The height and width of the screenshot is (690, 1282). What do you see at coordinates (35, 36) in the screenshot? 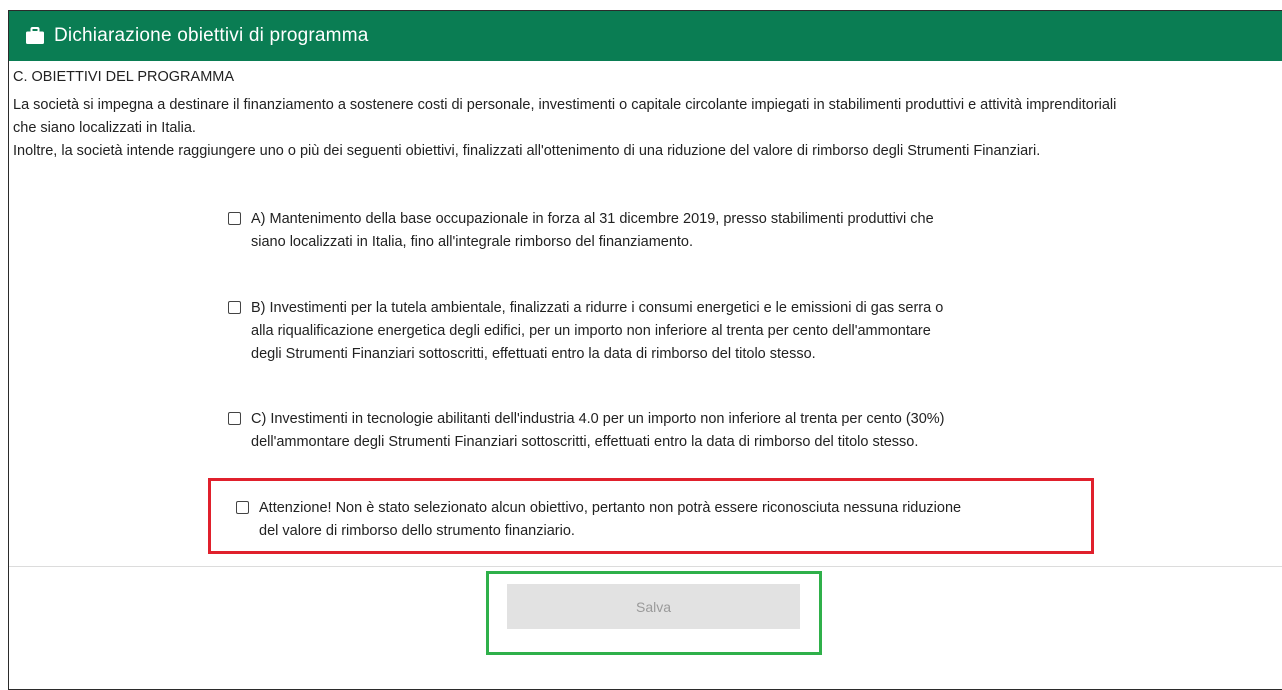
I see `briefcase-icon` at bounding box center [35, 36].